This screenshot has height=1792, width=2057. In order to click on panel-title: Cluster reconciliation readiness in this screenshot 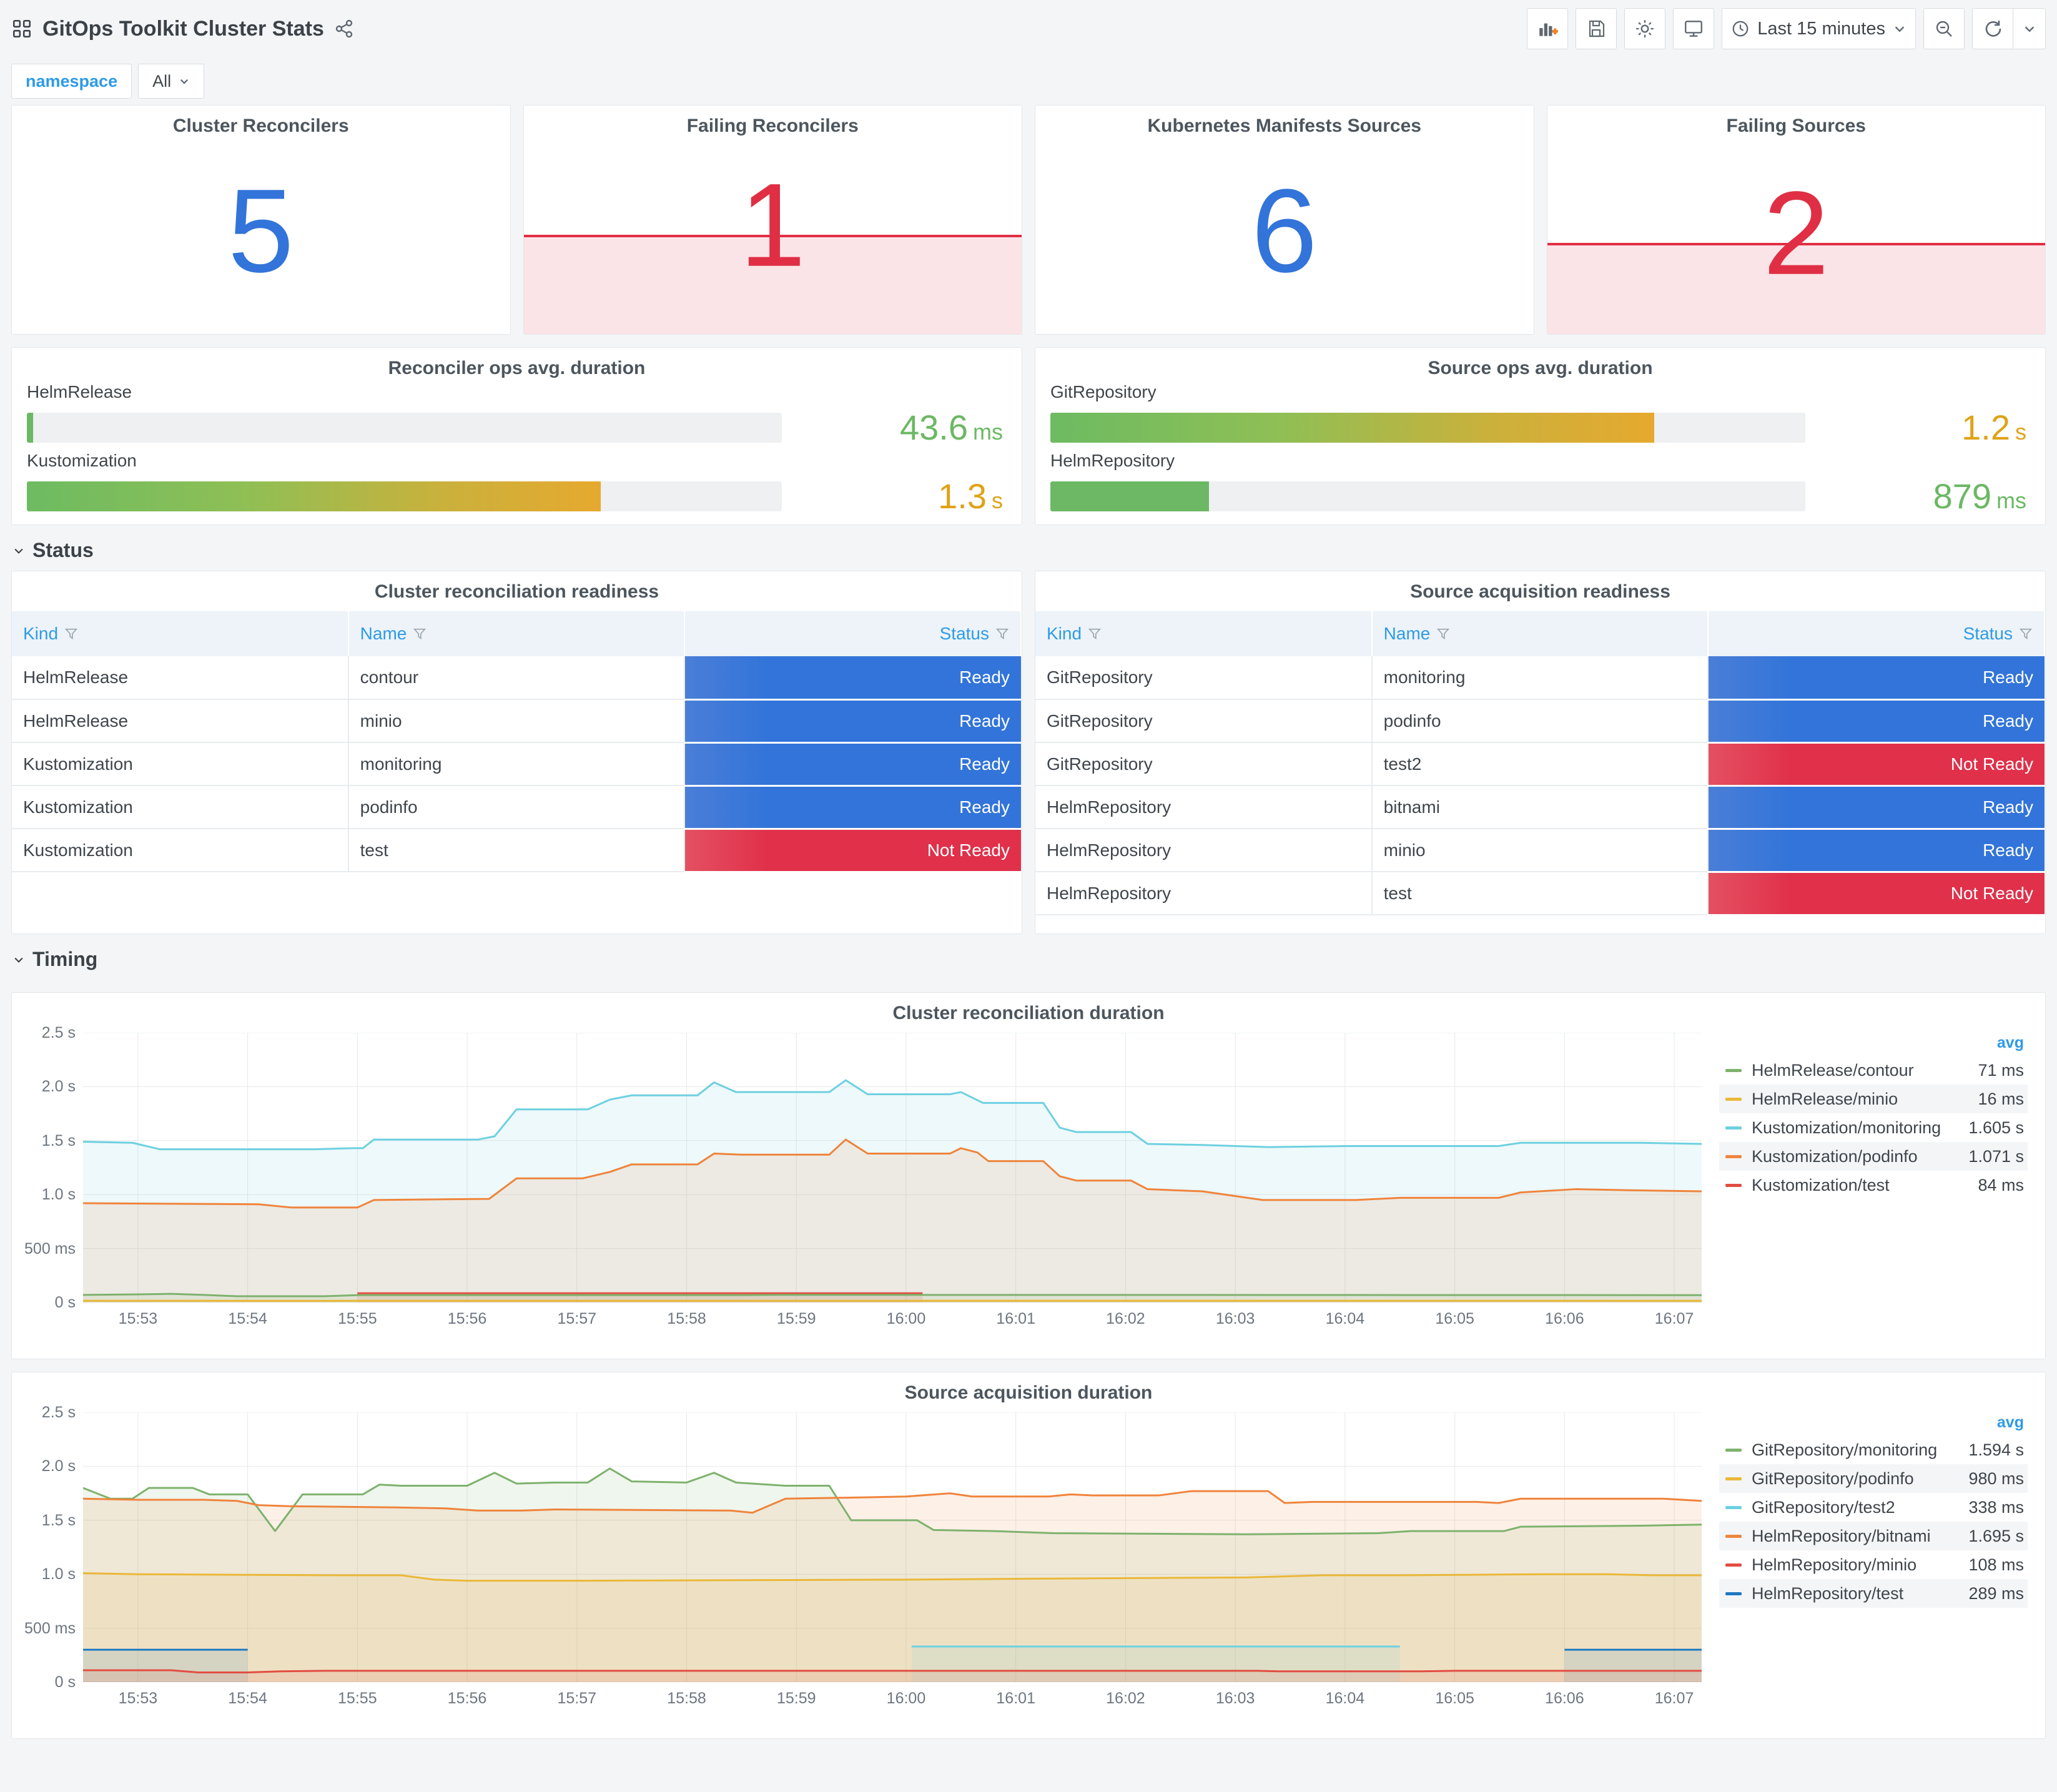, I will do `click(517, 587)`.